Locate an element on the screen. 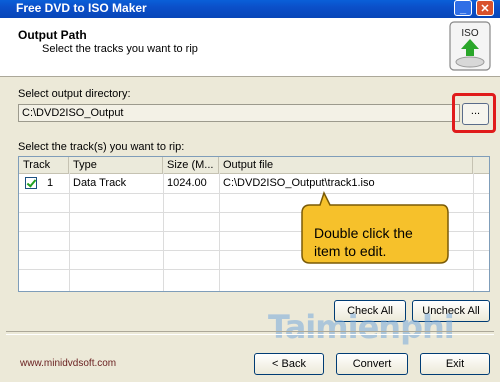  footer-website-link: www.minidvdsoft.com is located at coordinates (68, 363).